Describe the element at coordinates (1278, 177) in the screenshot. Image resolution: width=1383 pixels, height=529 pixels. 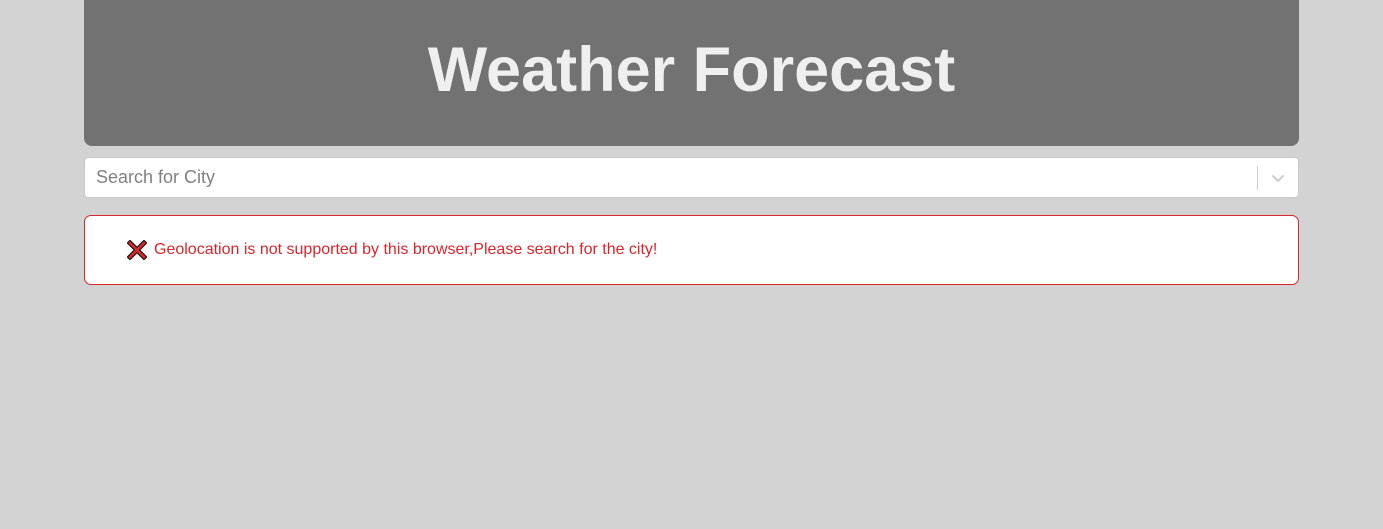
I see `chevron-down-icon` at that location.